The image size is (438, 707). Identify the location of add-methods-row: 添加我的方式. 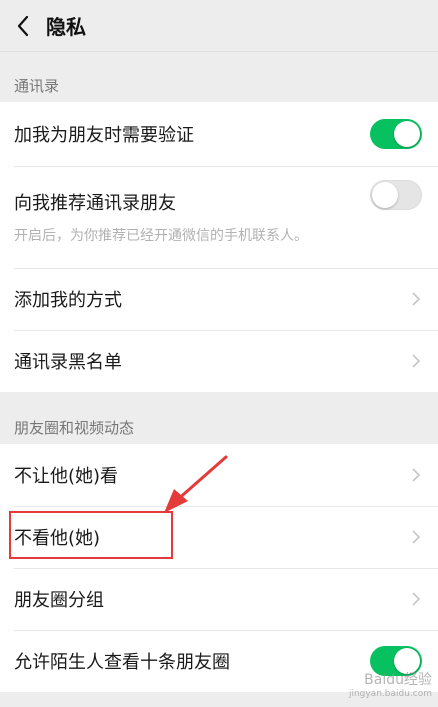
(219, 299).